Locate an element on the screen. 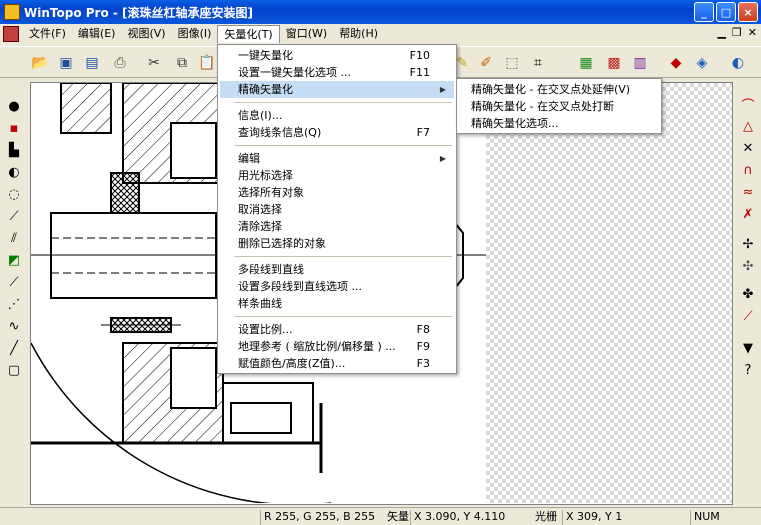  shortcut: F8 is located at coordinates (423, 329).